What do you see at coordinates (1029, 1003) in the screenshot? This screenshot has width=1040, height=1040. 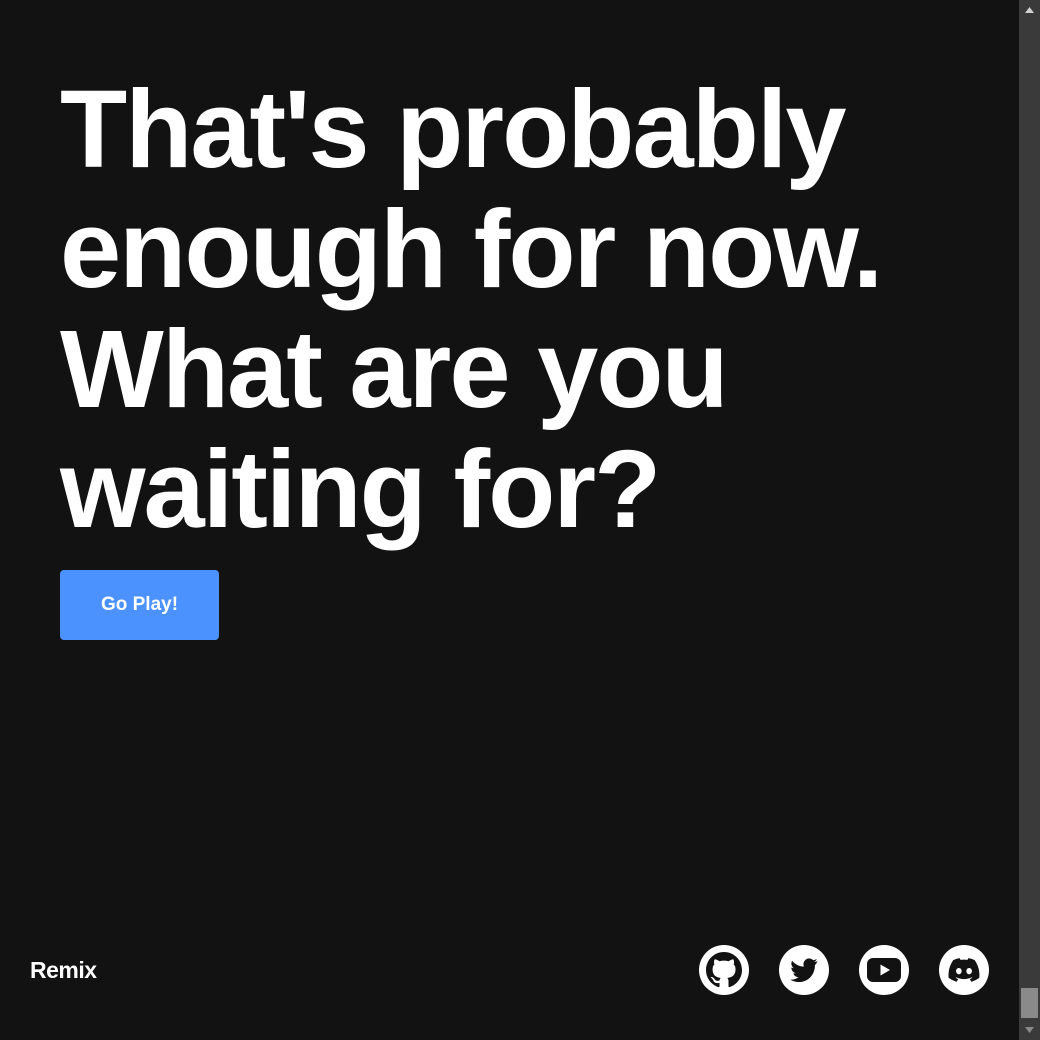 I see `scrollbar-thumb` at bounding box center [1029, 1003].